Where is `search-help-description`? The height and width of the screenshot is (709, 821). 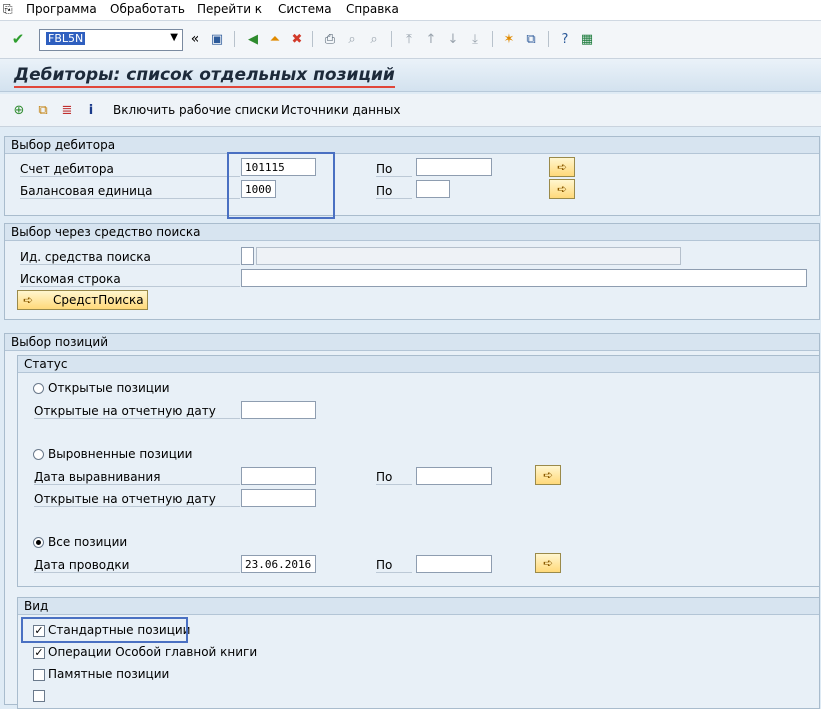
search-help-description is located at coordinates (468, 256).